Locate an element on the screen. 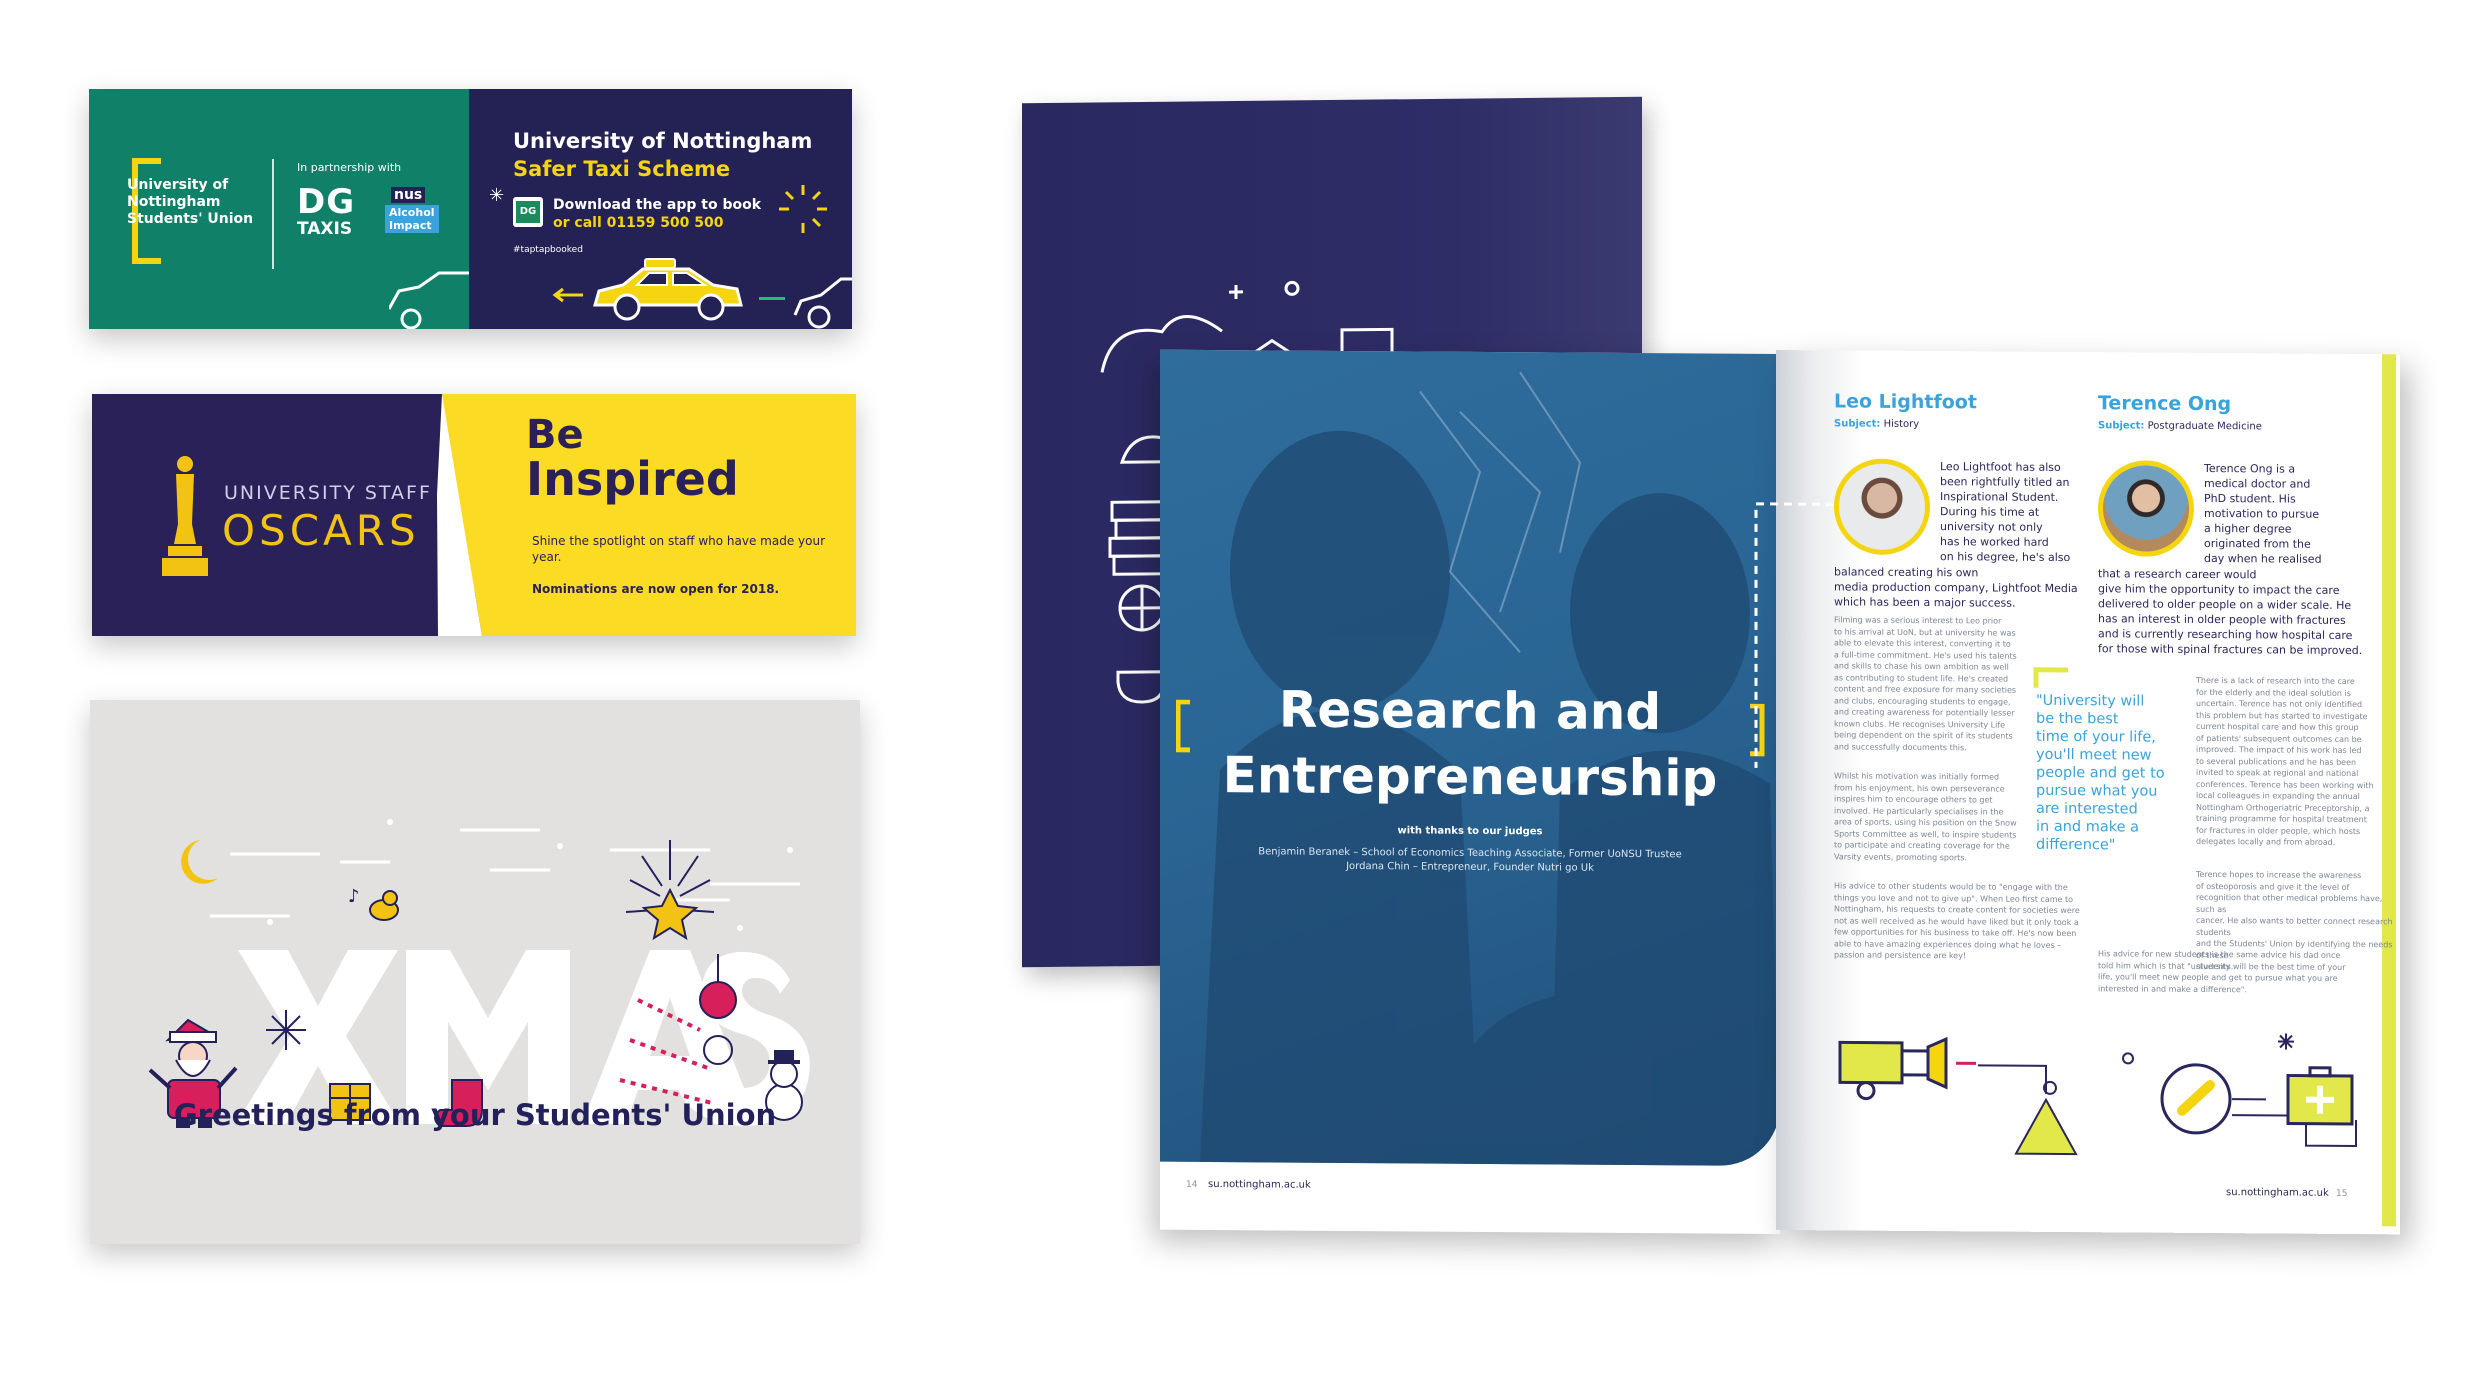  connector-line is located at coordinates (1794, 635).